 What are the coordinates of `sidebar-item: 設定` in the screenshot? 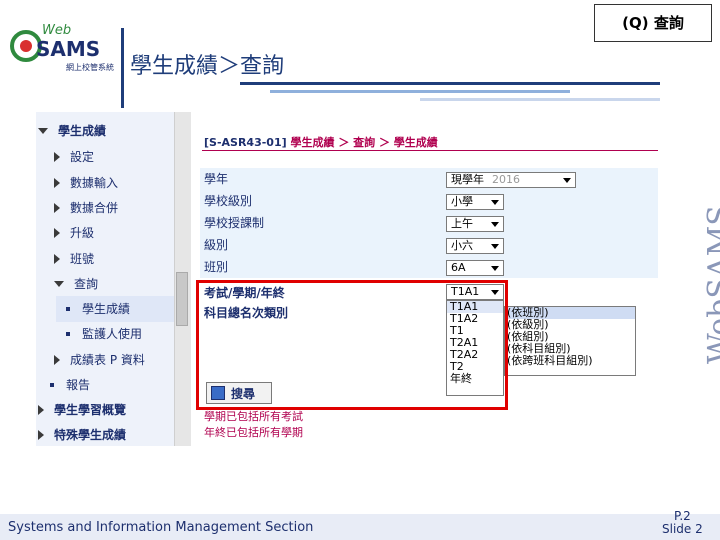 It's located at (74, 156).